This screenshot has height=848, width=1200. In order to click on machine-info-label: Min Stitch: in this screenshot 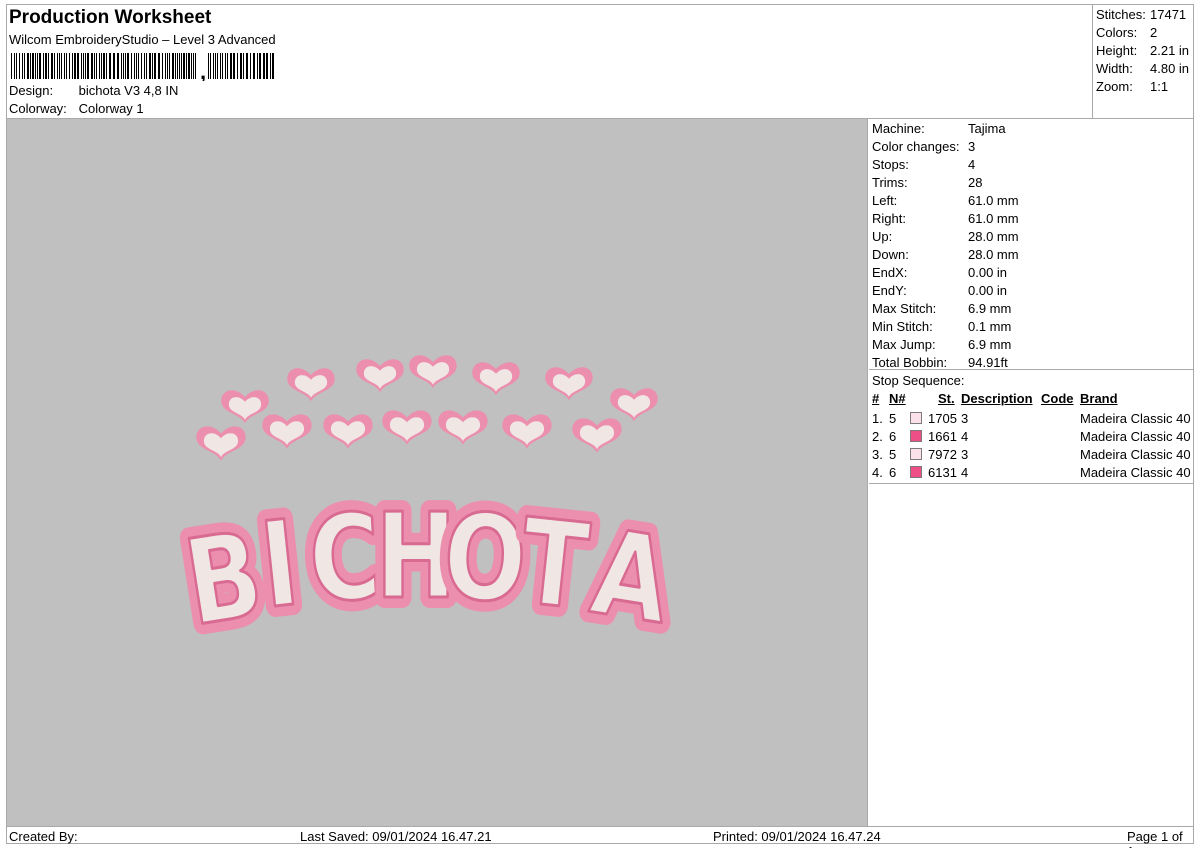, I will do `click(902, 326)`.